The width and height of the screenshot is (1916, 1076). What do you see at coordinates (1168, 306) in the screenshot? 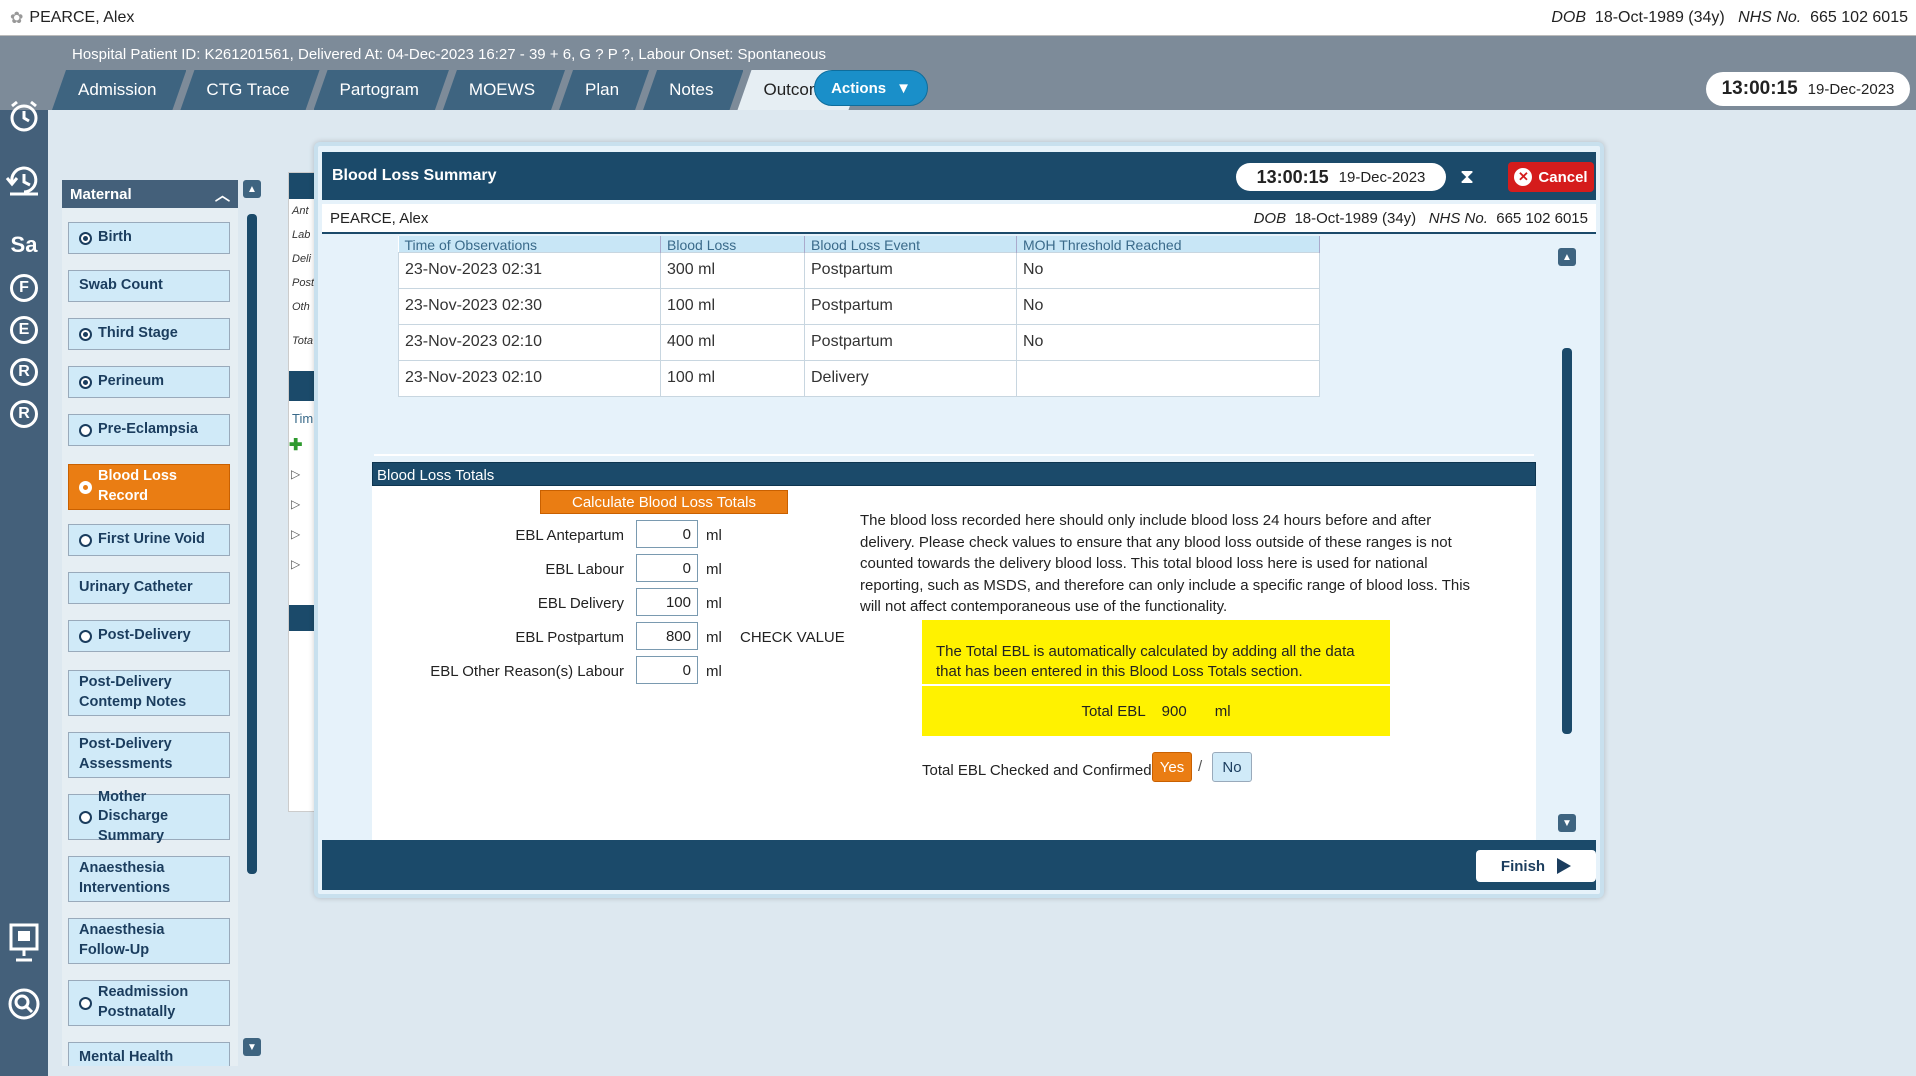
I see `table-cell: No` at bounding box center [1168, 306].